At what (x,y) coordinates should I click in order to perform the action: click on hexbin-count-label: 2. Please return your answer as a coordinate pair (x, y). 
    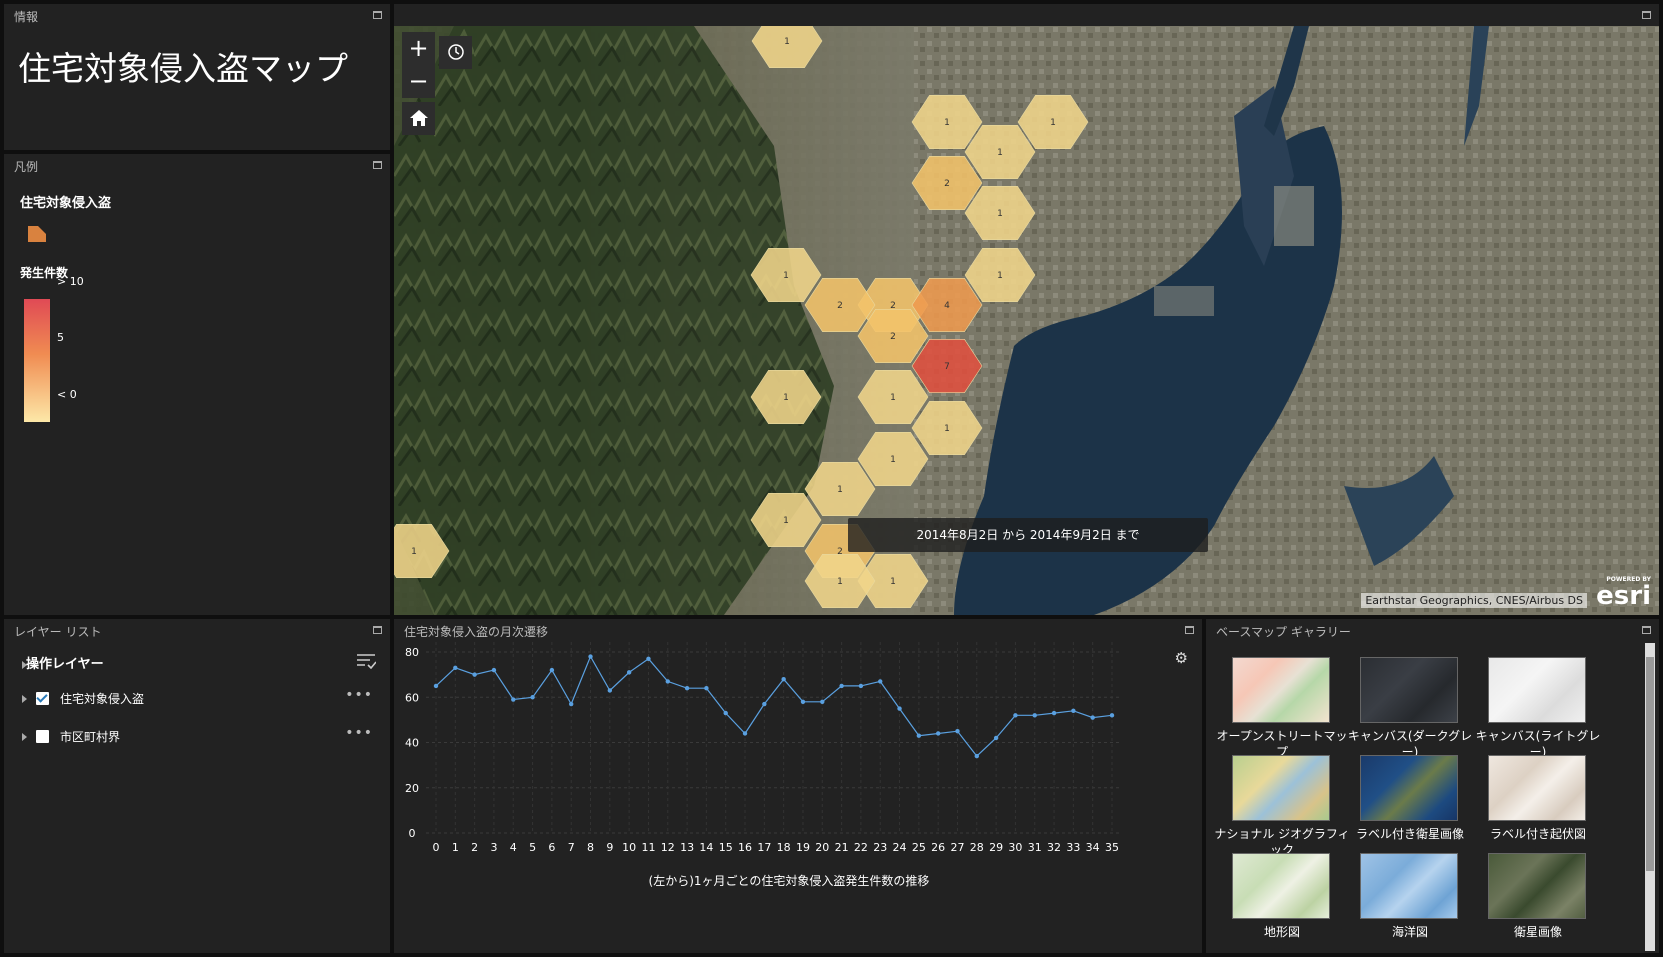
    Looking at the image, I should click on (893, 337).